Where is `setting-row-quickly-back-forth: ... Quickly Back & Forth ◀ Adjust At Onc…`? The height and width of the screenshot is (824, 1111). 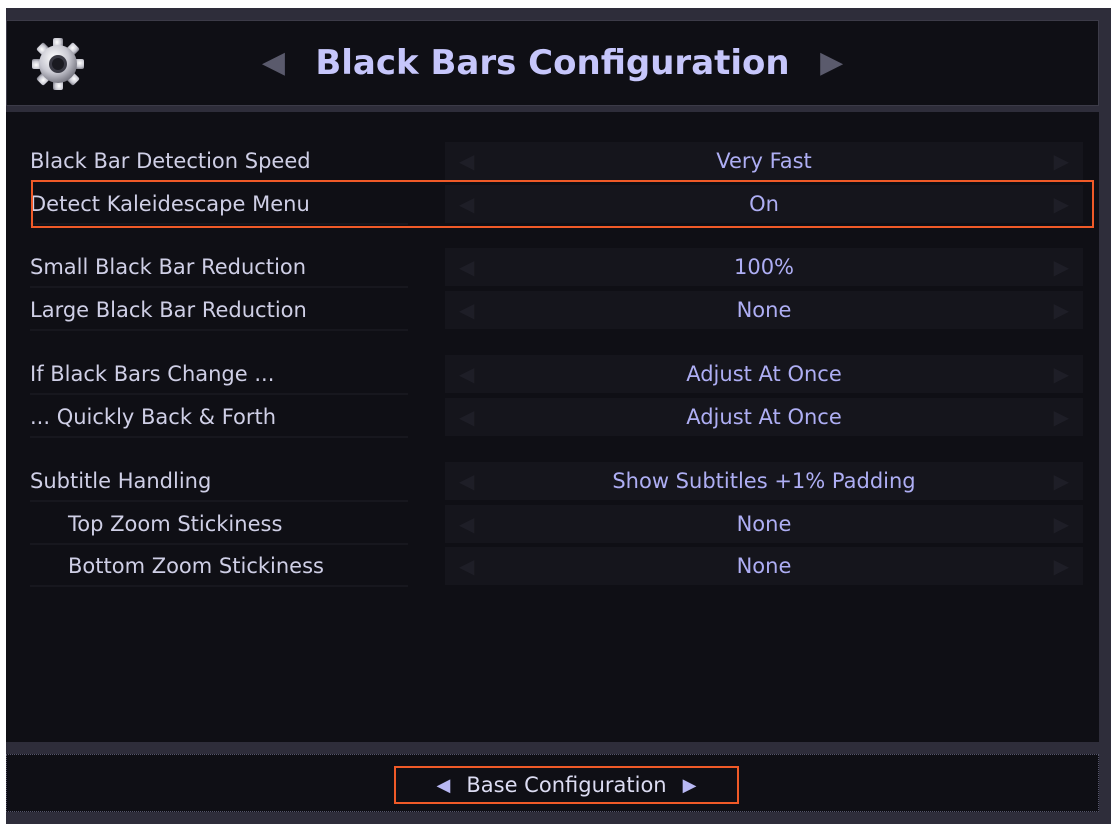
setting-row-quickly-back-forth: ... Quickly Back & Forth ◀ Adjust At Onc… is located at coordinates (552, 418).